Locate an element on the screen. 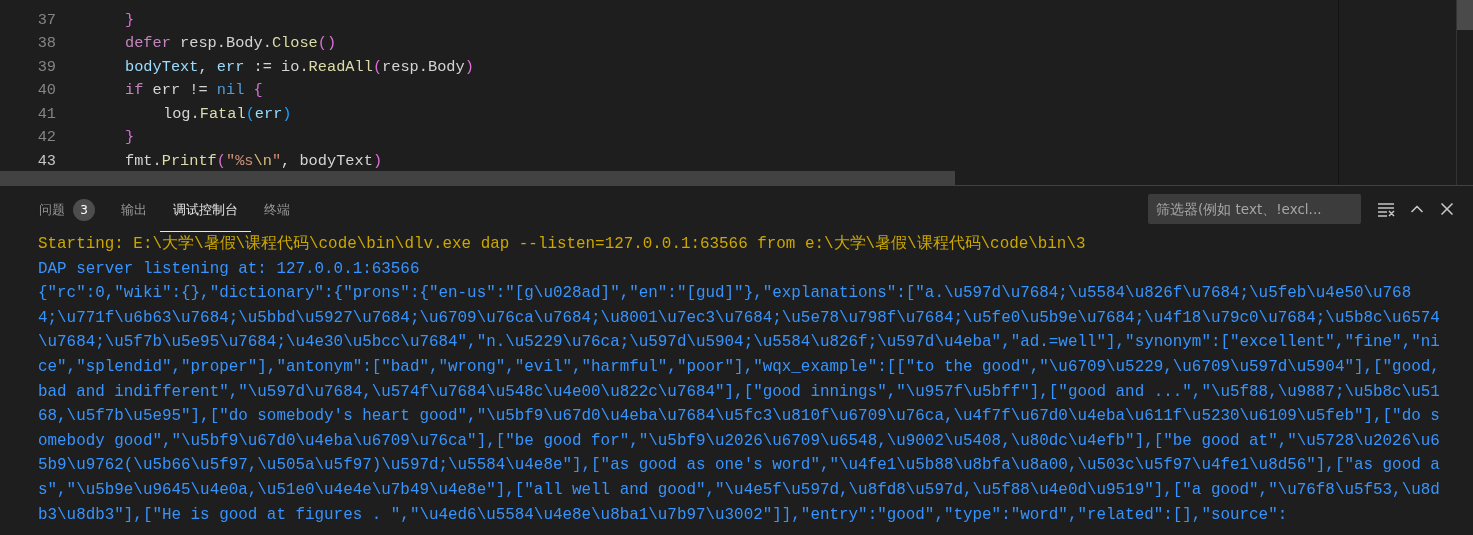 This screenshot has height=535, width=1473. console-output-line: omebody good","\u5bf9\u67d0\u4eba\u6709\u76ca"],["be good for","\u5bf9\u2026\u6709\u6548,\u9002\u5408,\u80dc\u4efb"],["be good at","\u5728\u2026\u6 is located at coordinates (739, 441).